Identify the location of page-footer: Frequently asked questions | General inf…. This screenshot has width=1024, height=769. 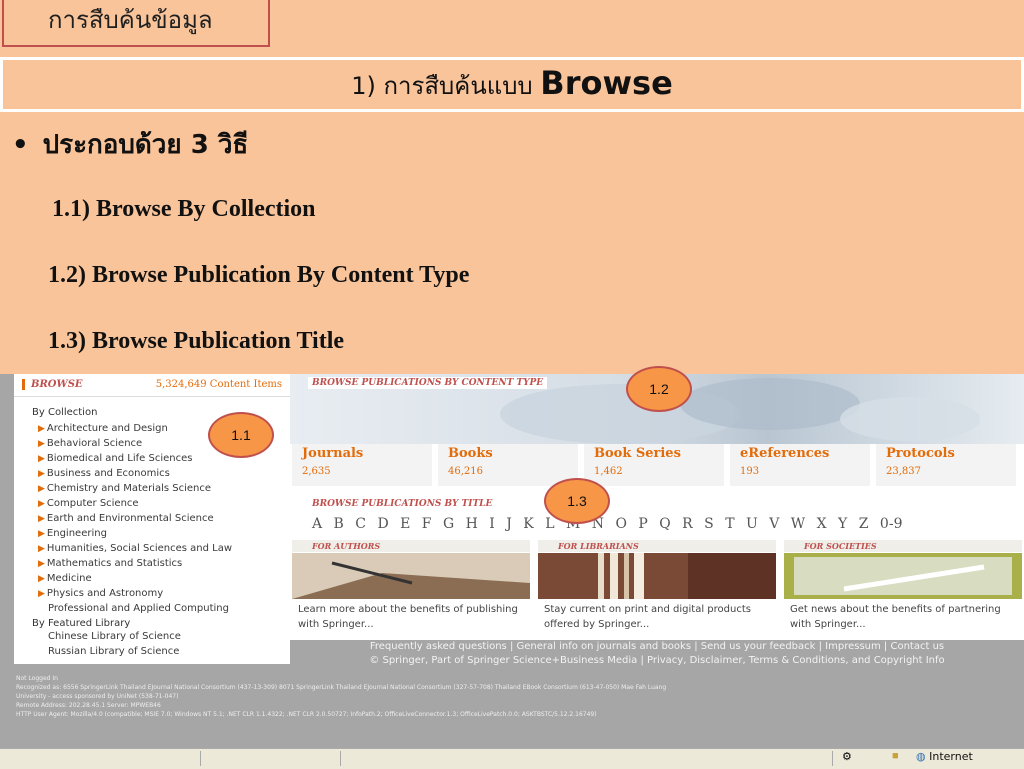
(657, 655).